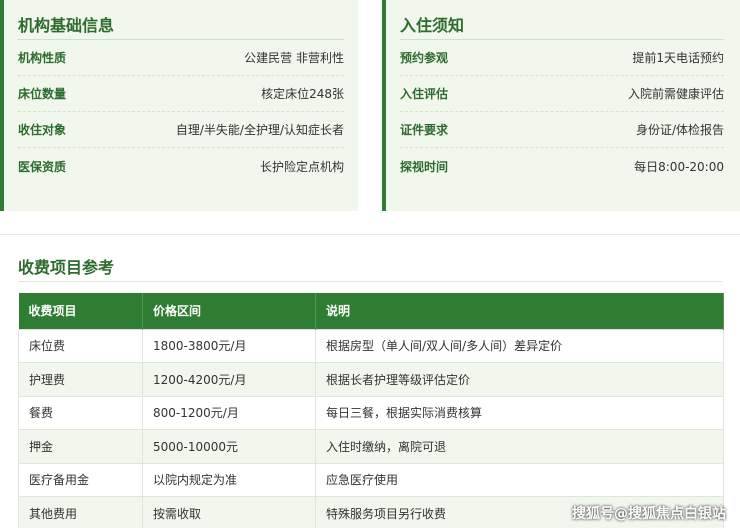  Describe the element at coordinates (424, 130) in the screenshot. I see `info-label: 证件要求` at that location.